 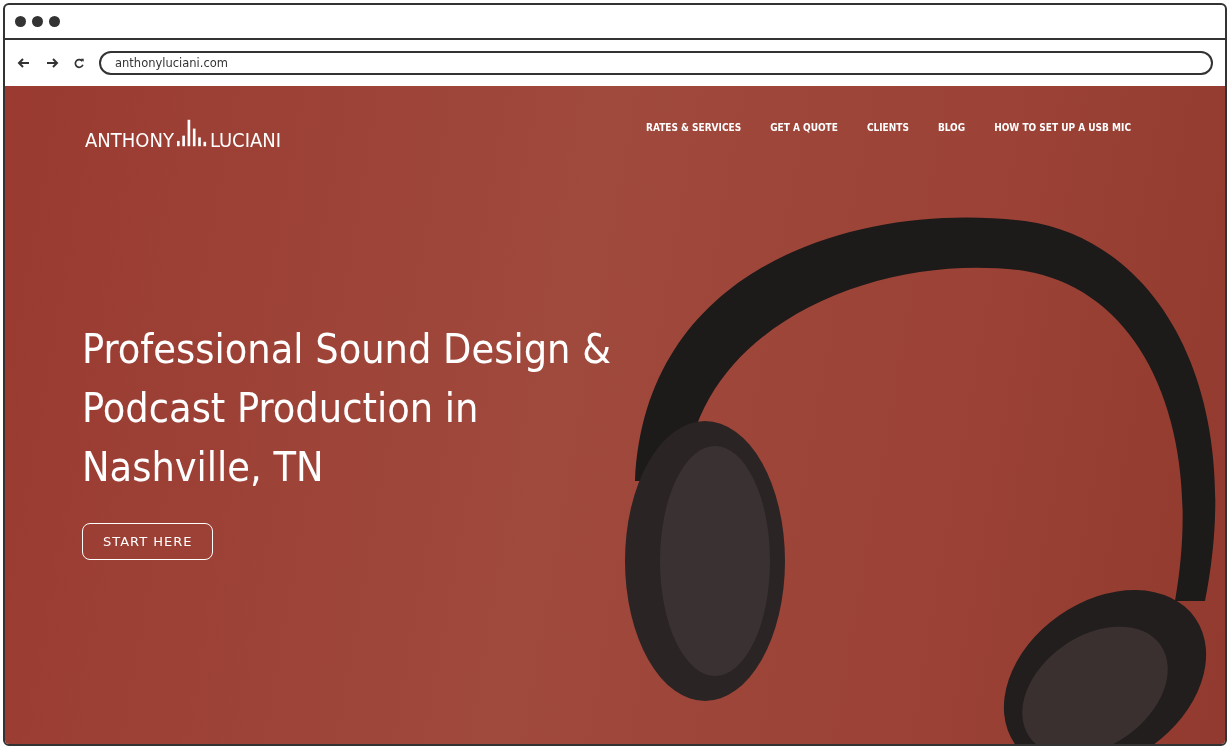 What do you see at coordinates (951, 127) in the screenshot?
I see `nav-link: BLOG` at bounding box center [951, 127].